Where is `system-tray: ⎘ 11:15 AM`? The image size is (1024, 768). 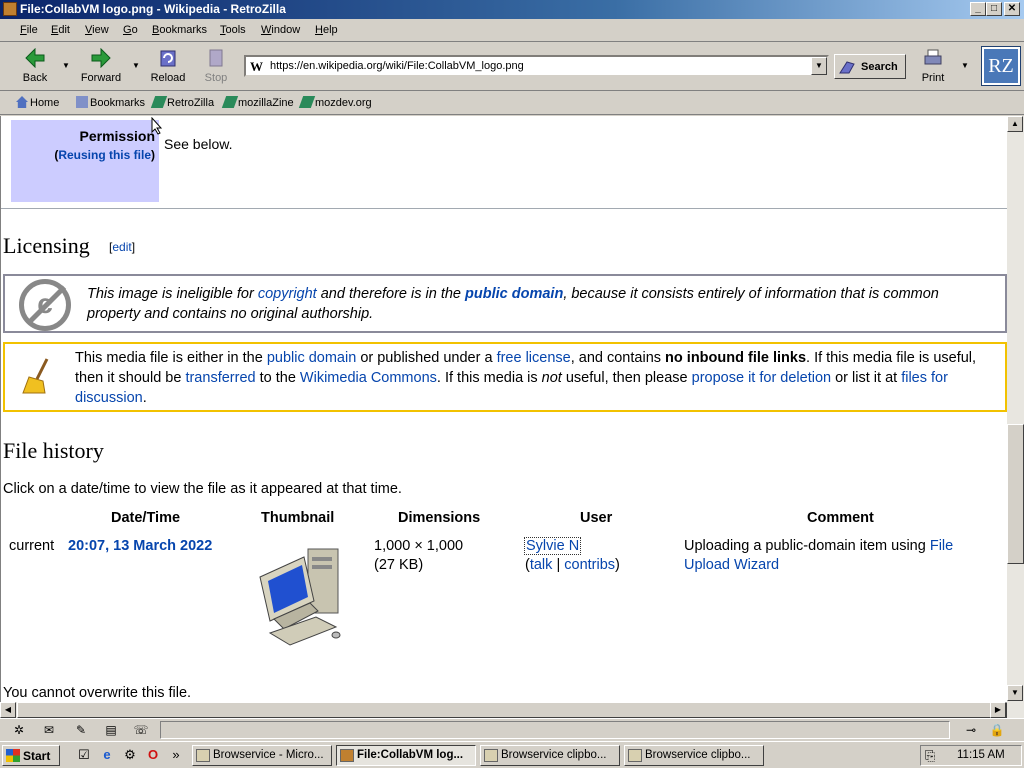
system-tray: ⎘ 11:15 AM is located at coordinates (971, 755).